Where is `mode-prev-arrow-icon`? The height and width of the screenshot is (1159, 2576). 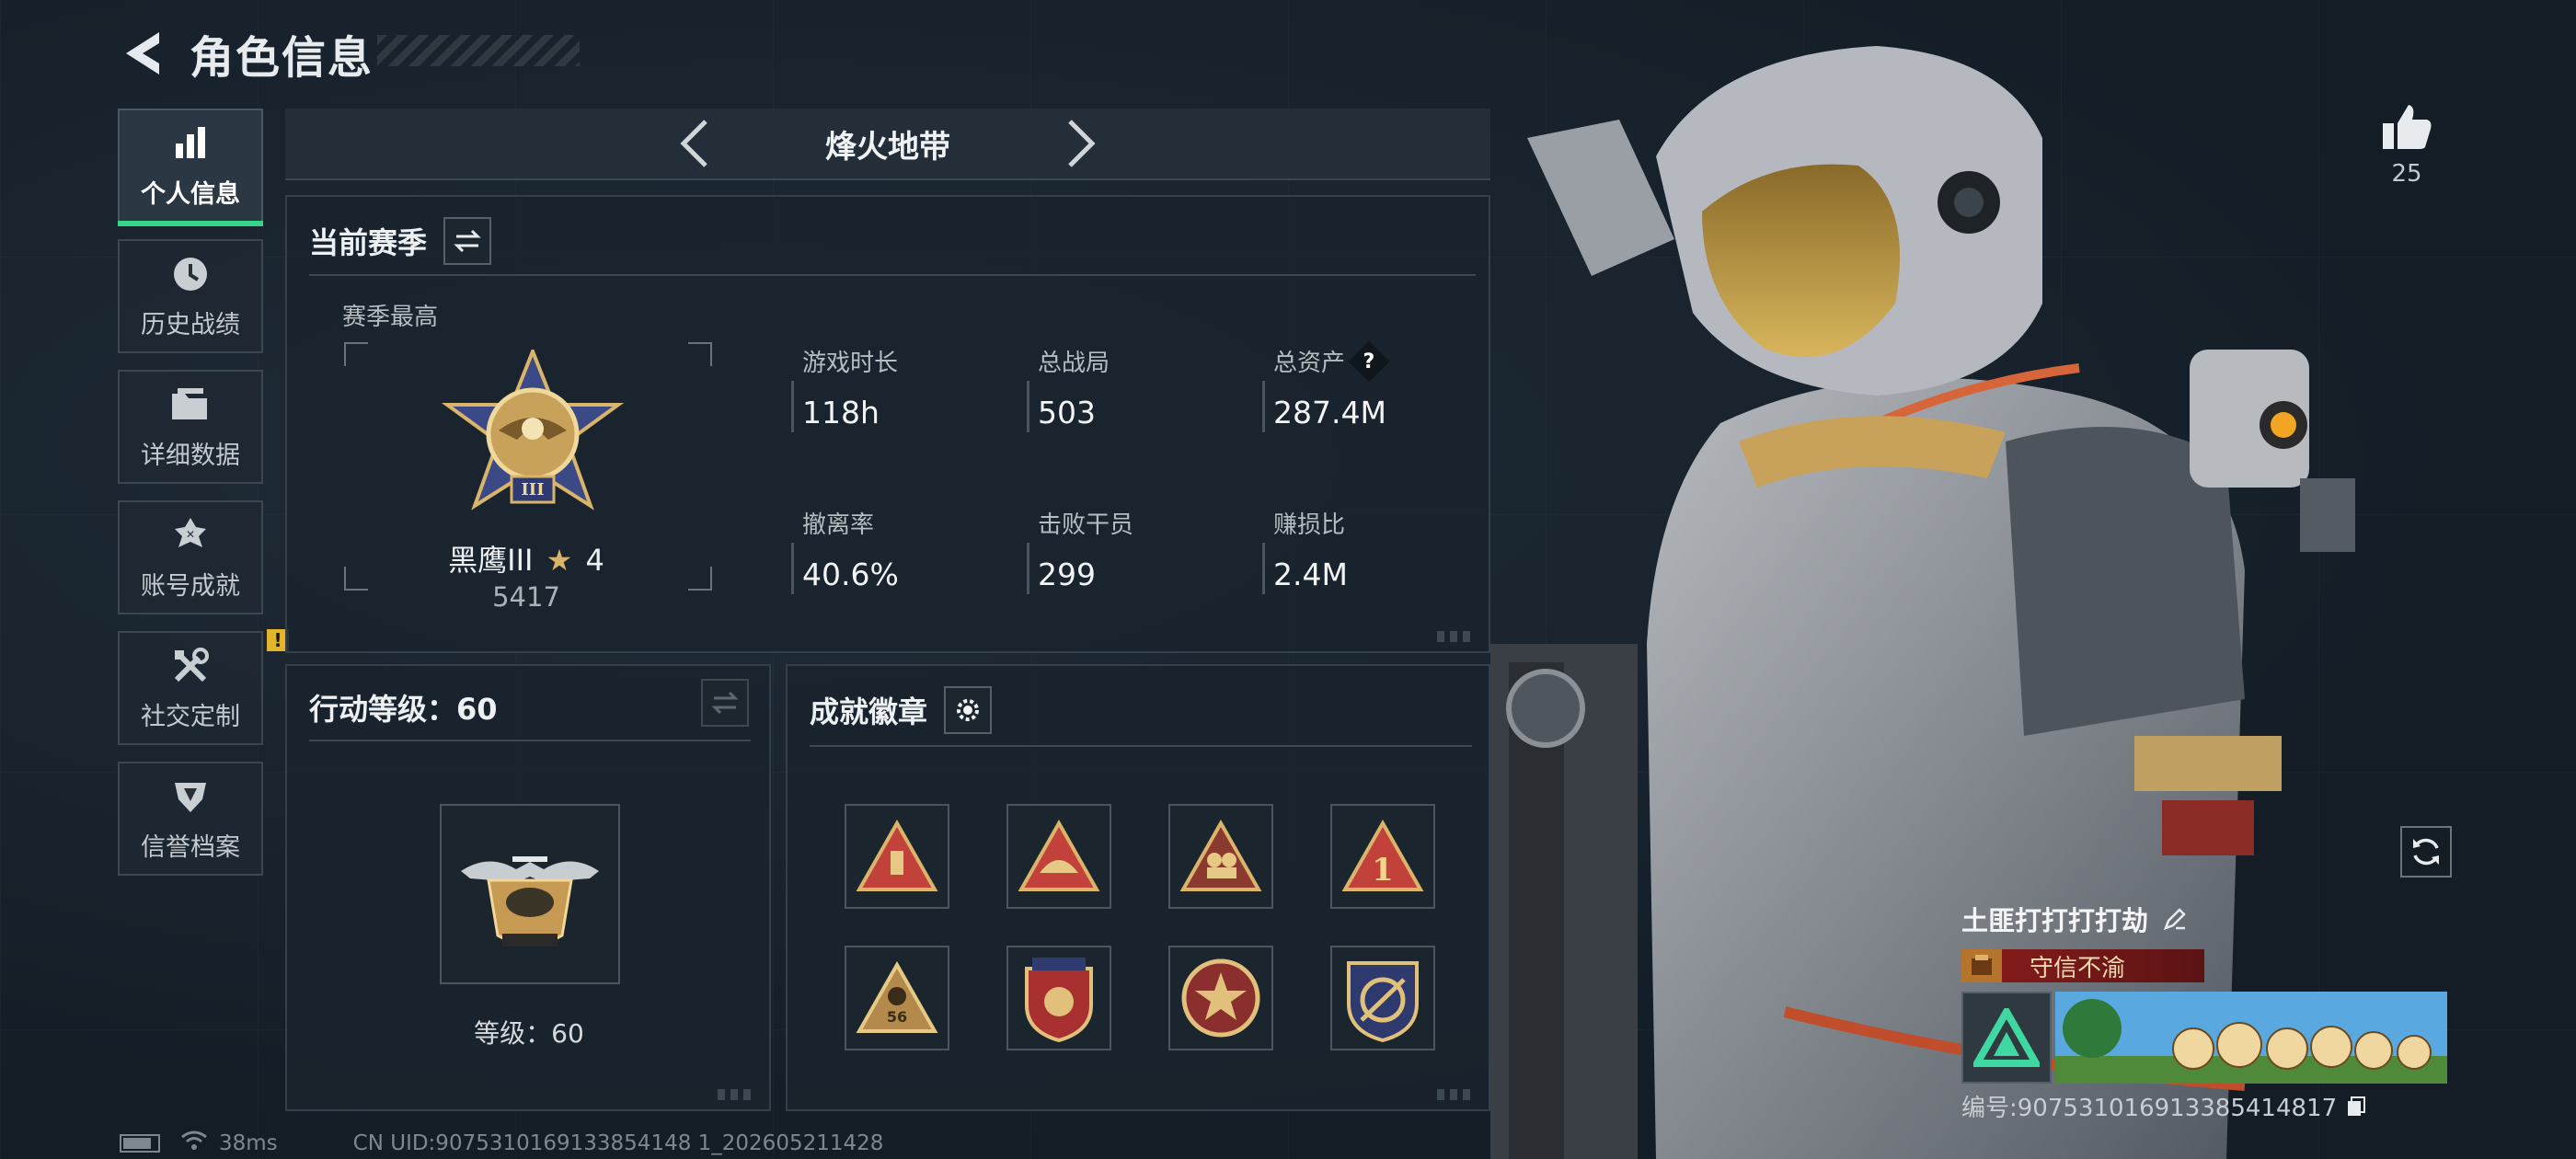 mode-prev-arrow-icon is located at coordinates (693, 143).